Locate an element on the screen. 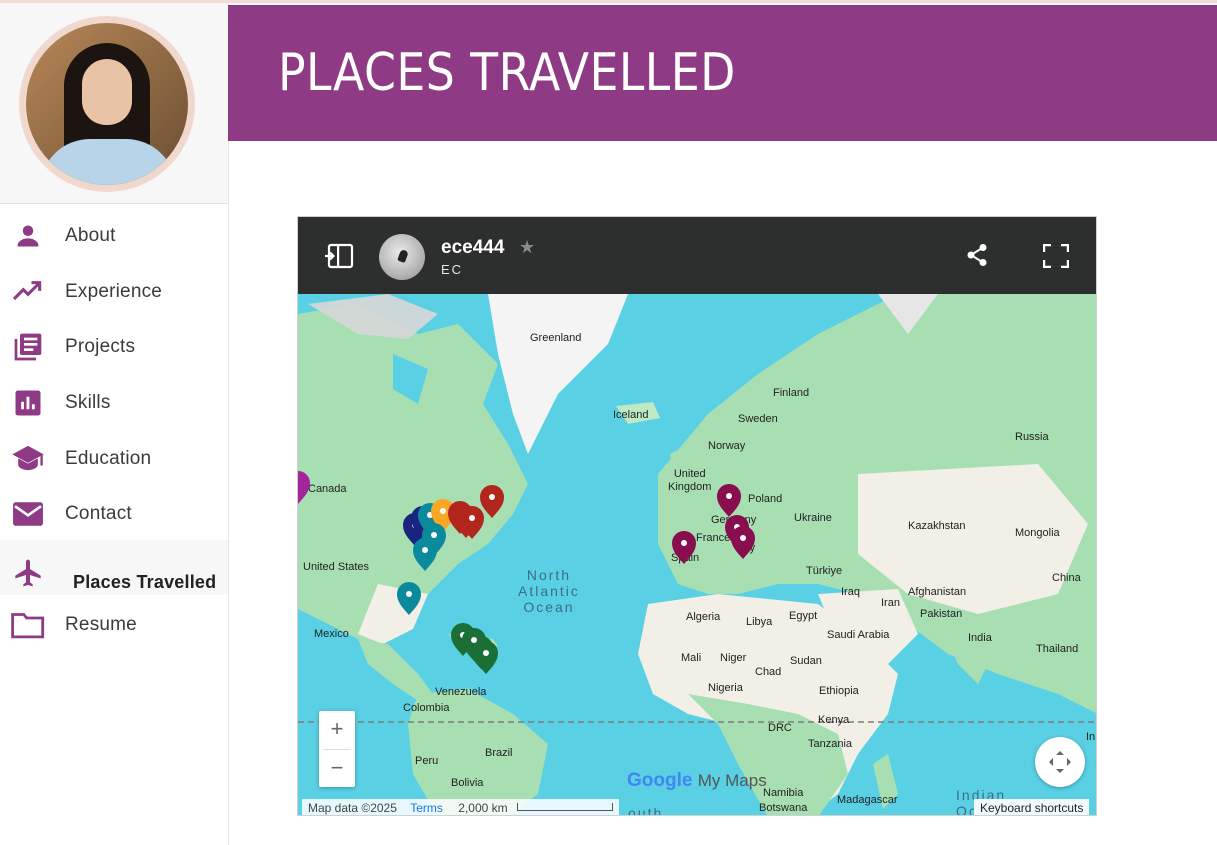 This screenshot has height=845, width=1217. zoom-in-button: + is located at coordinates (337, 730).